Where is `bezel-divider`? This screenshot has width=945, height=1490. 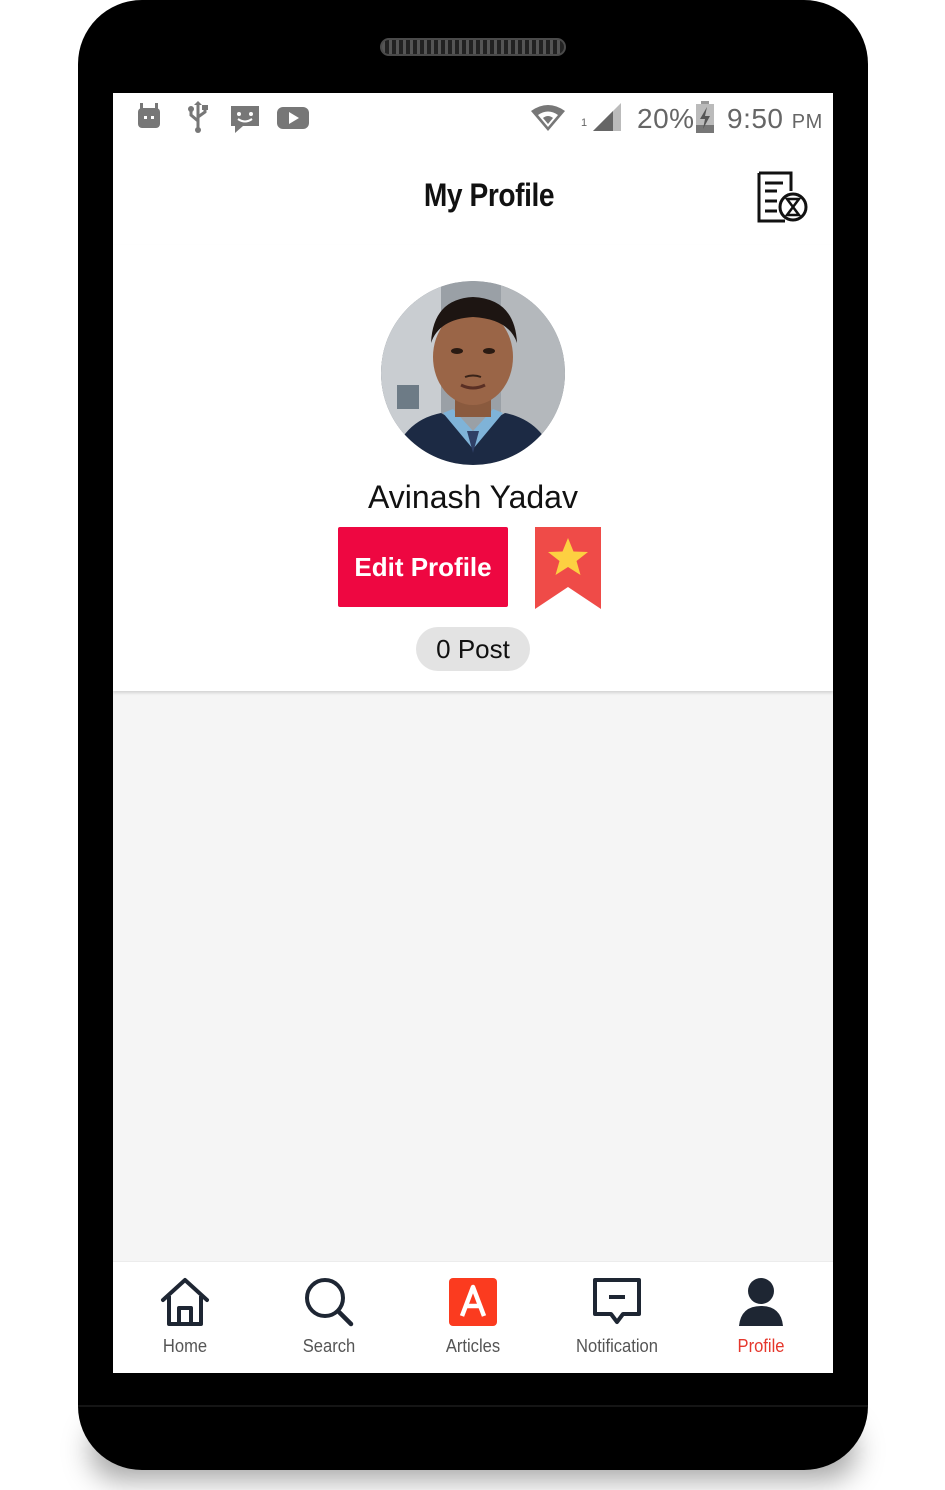
bezel-divider is located at coordinates (473, 1406).